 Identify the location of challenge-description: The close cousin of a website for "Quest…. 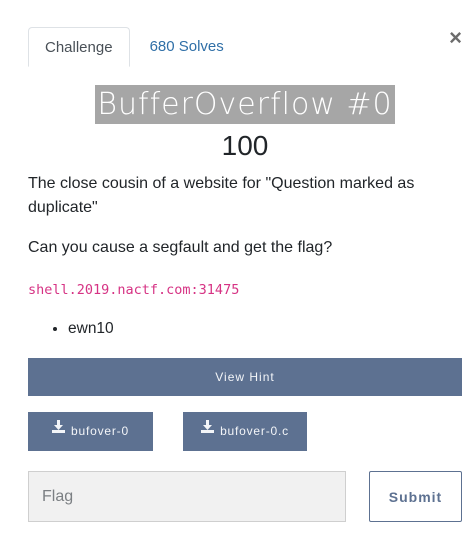
(221, 195).